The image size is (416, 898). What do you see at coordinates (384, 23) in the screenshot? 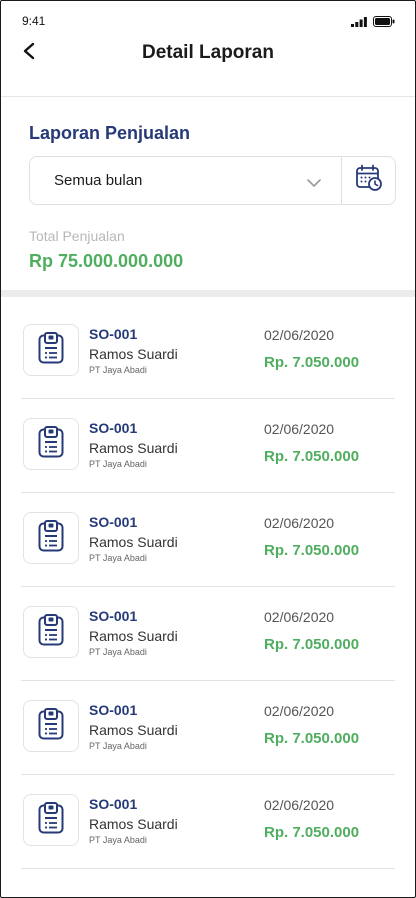
I see `battery-icon` at bounding box center [384, 23].